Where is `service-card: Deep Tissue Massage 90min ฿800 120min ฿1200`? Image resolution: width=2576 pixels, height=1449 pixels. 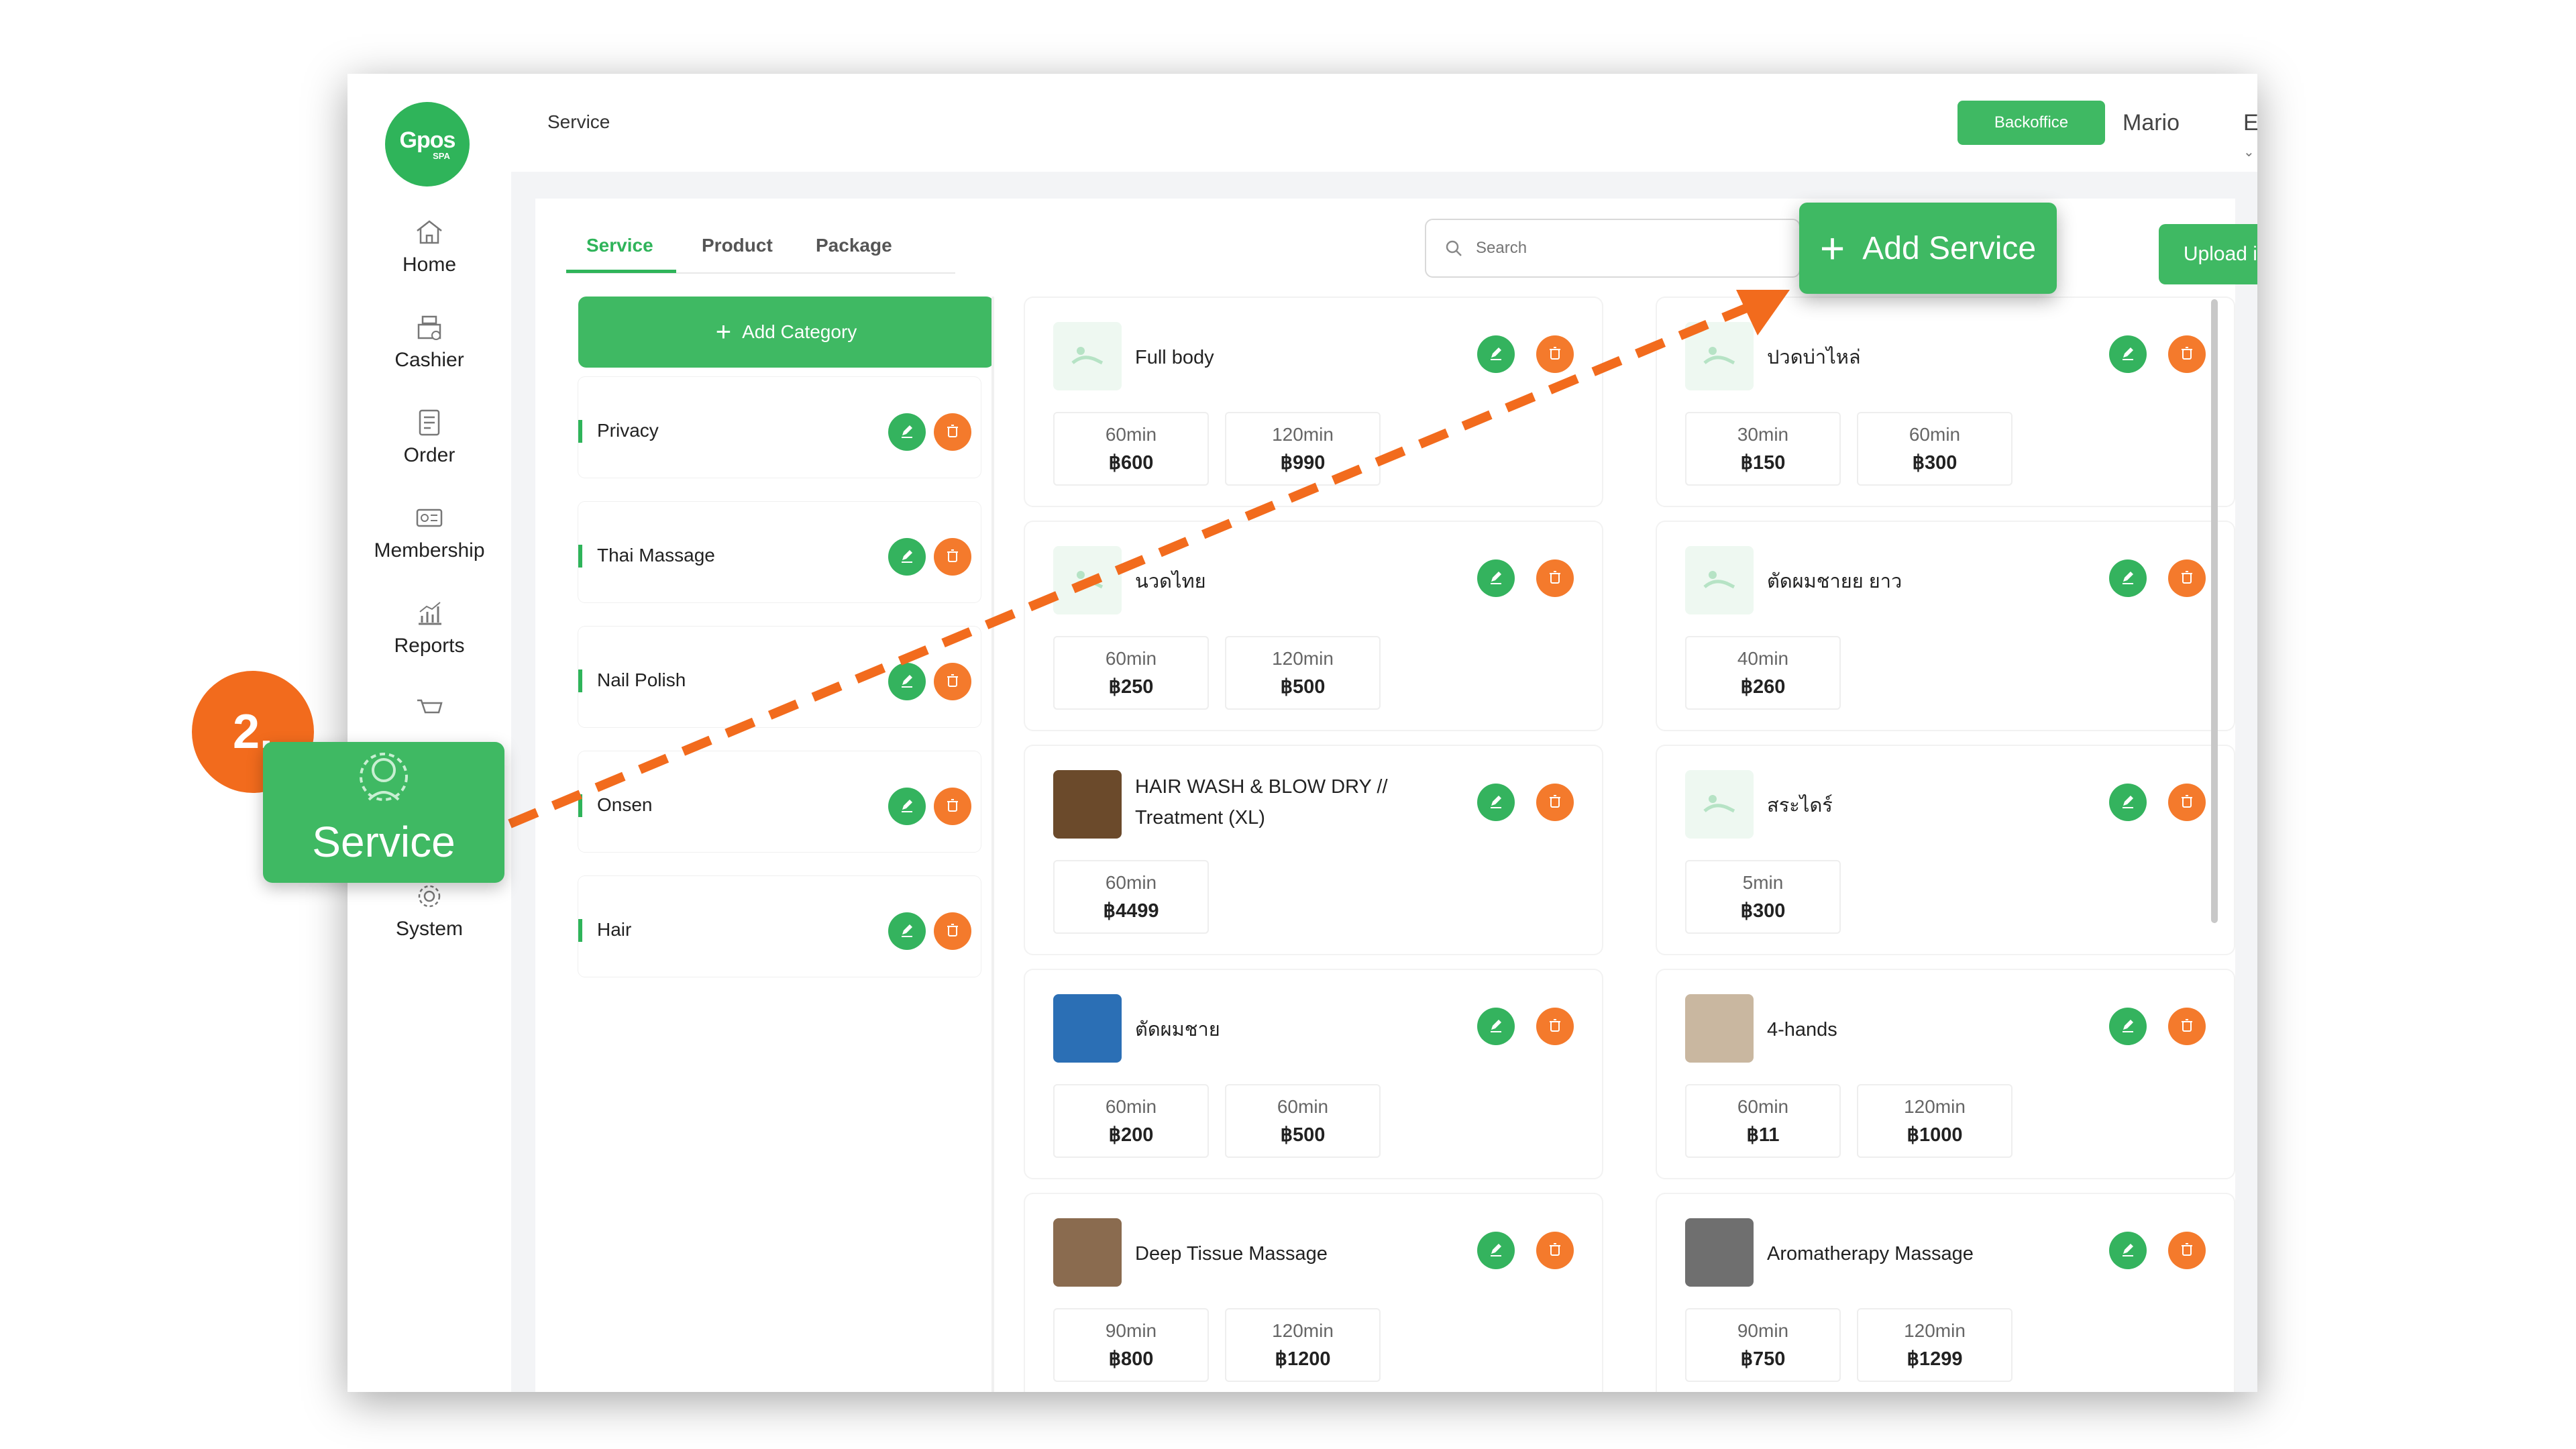 service-card: Deep Tissue Massage 90min ฿800 120min ฿1200 is located at coordinates (1313, 1293).